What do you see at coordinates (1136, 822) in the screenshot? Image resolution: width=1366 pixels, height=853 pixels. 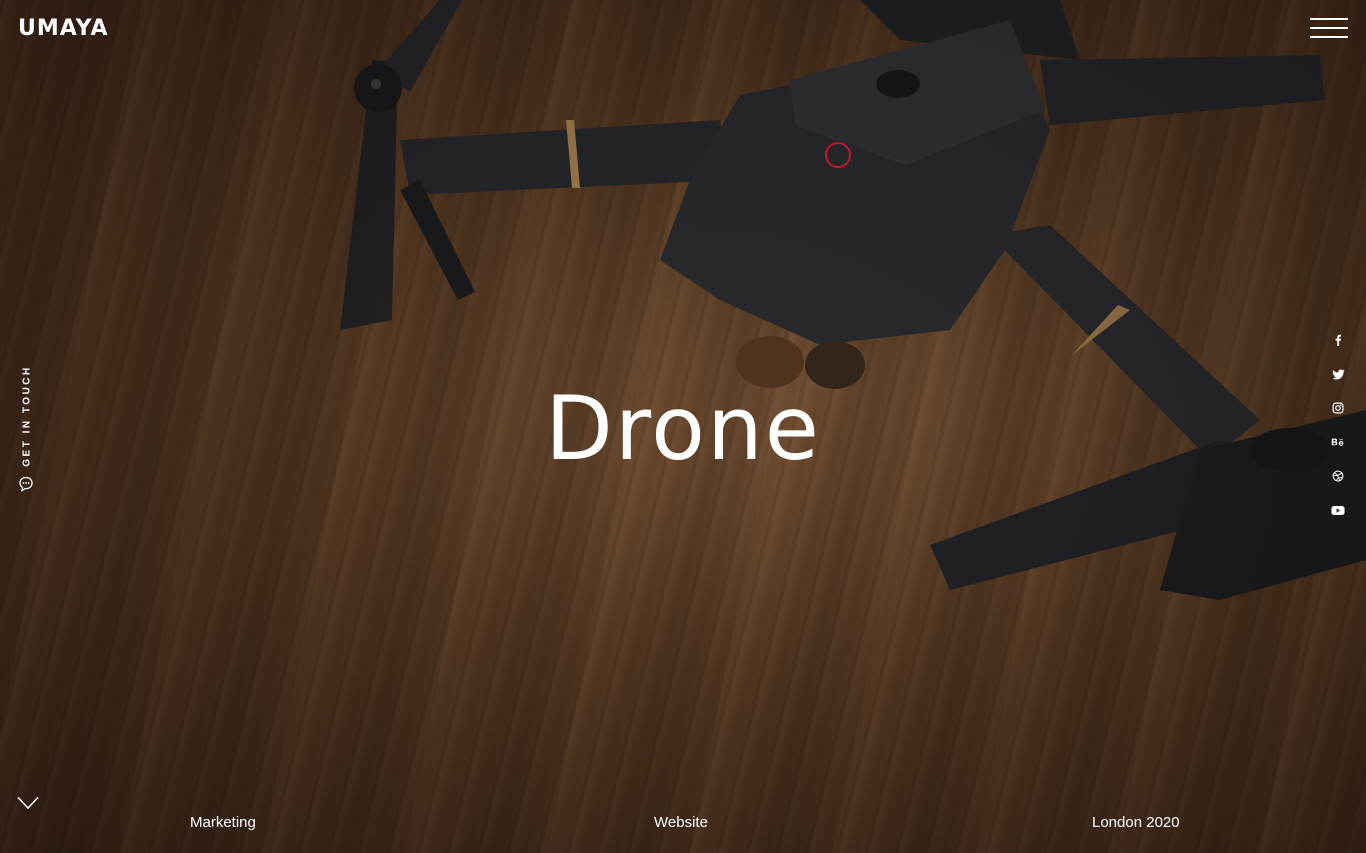 I see `project-location-year: London 2020` at bounding box center [1136, 822].